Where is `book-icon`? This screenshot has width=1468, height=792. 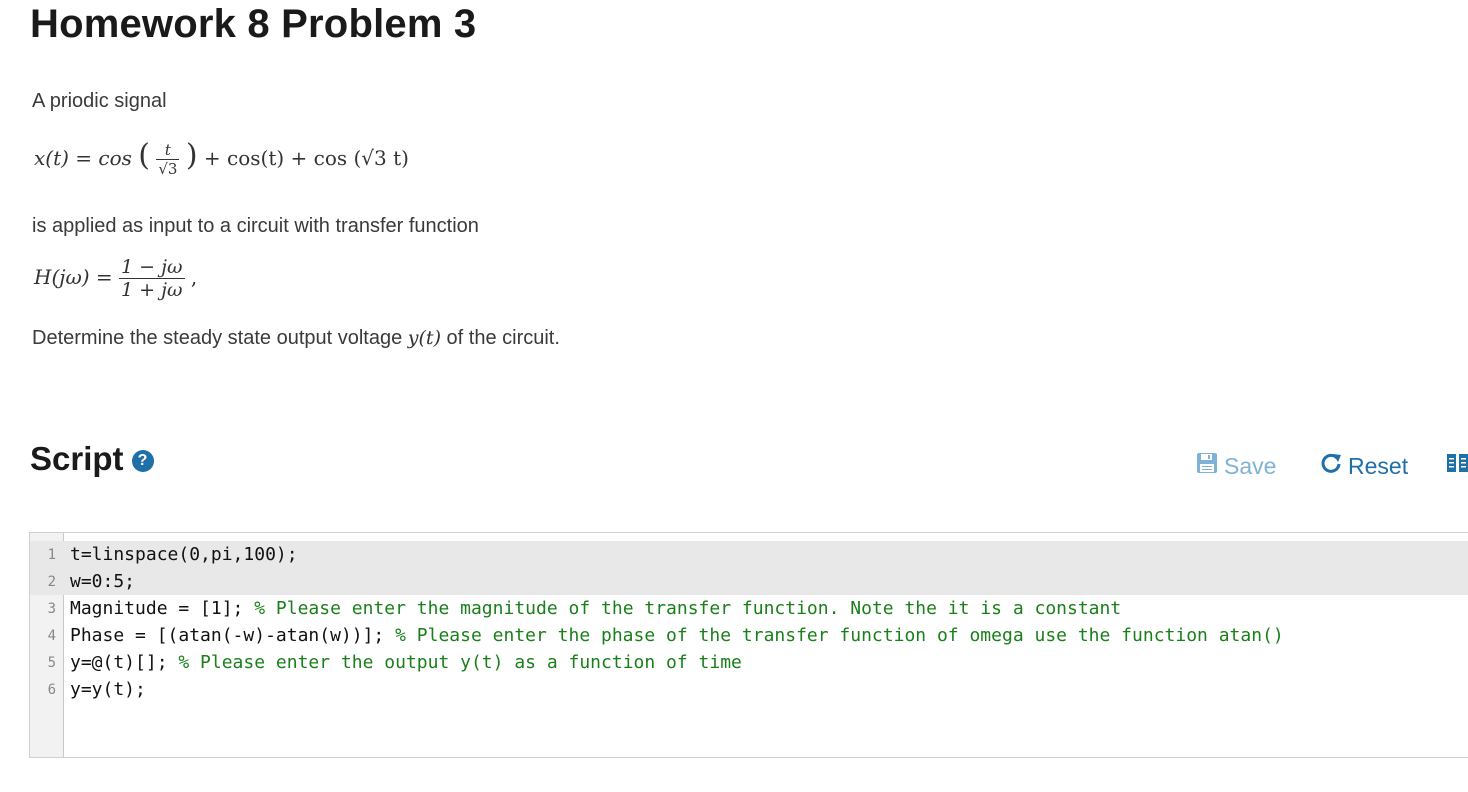 book-icon is located at coordinates (1457, 465).